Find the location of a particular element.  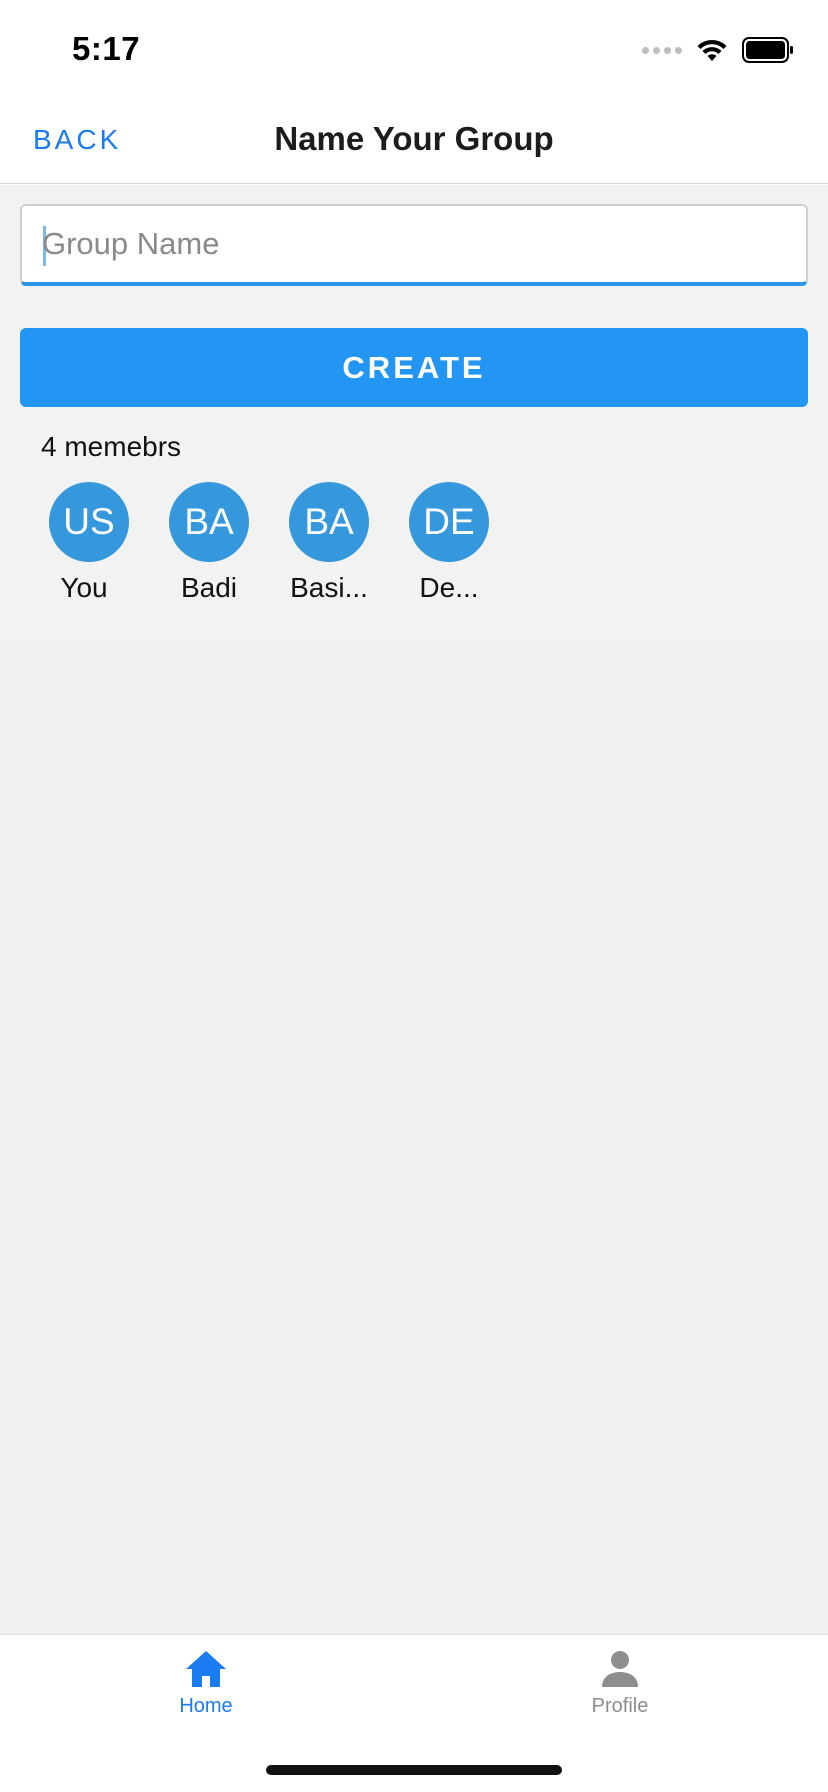

tab-profile: Profile is located at coordinates (620, 1683).